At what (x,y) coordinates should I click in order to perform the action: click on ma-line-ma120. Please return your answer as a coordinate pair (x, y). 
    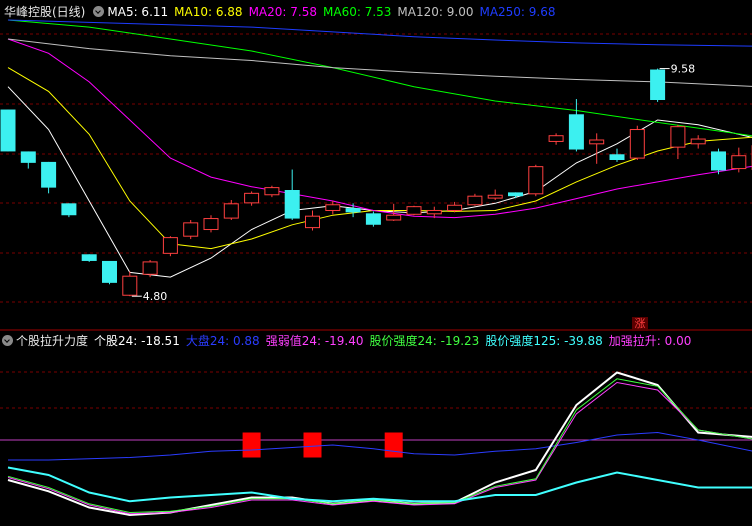
    Looking at the image, I should click on (379, 62).